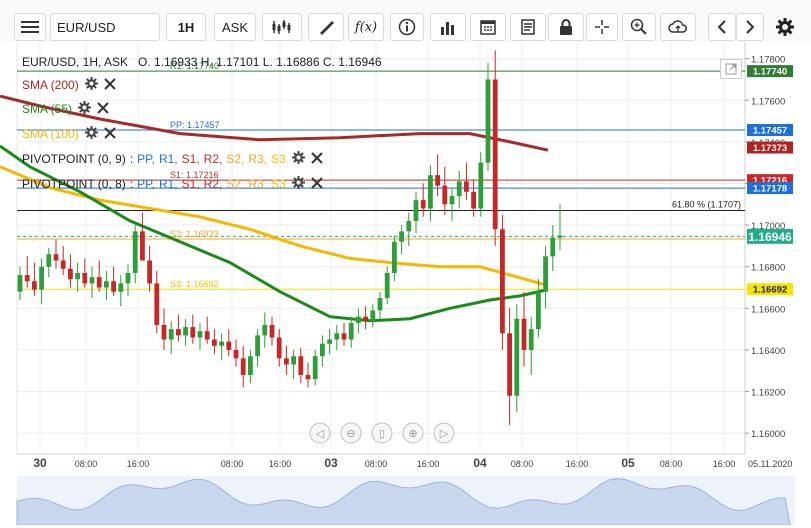  I want to click on draw-button, so click(326, 27).